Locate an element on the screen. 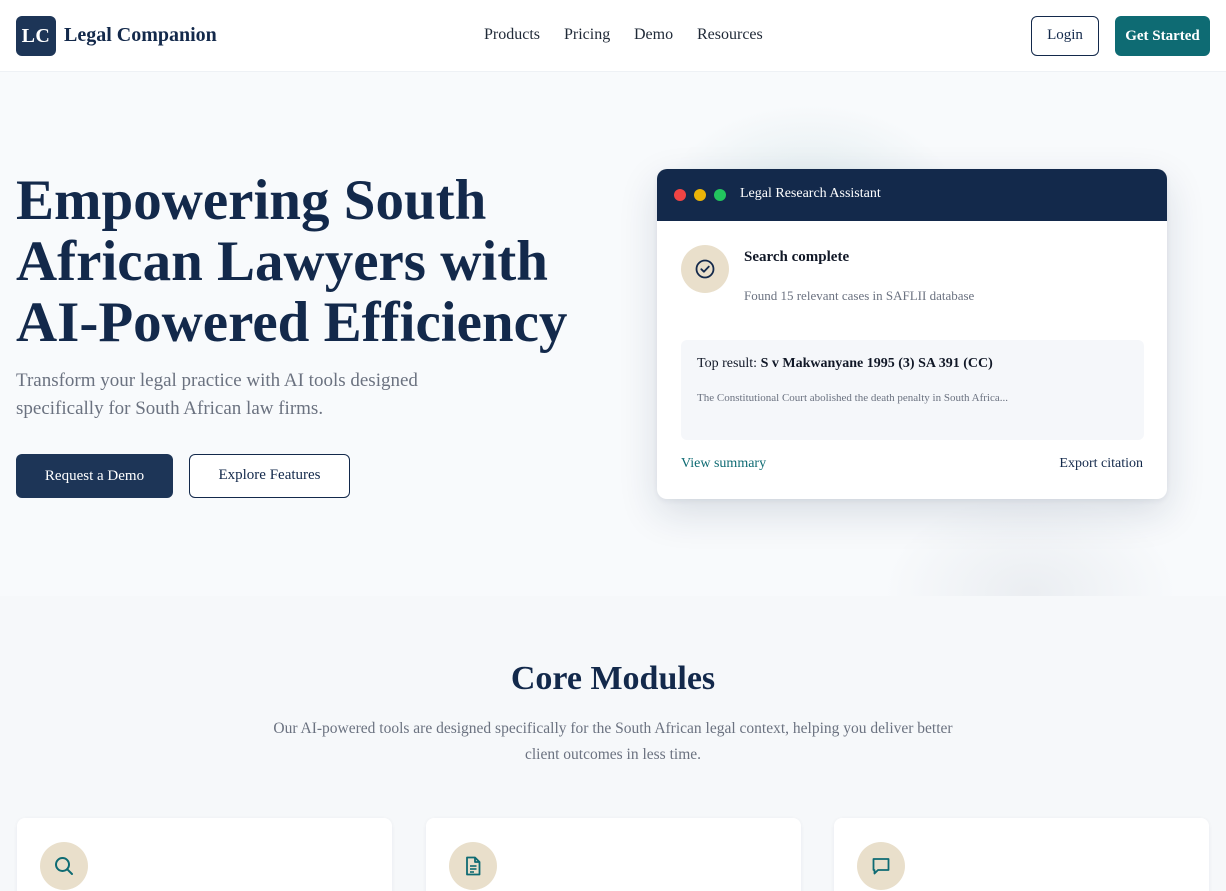  module-card-documents is located at coordinates (613, 854).